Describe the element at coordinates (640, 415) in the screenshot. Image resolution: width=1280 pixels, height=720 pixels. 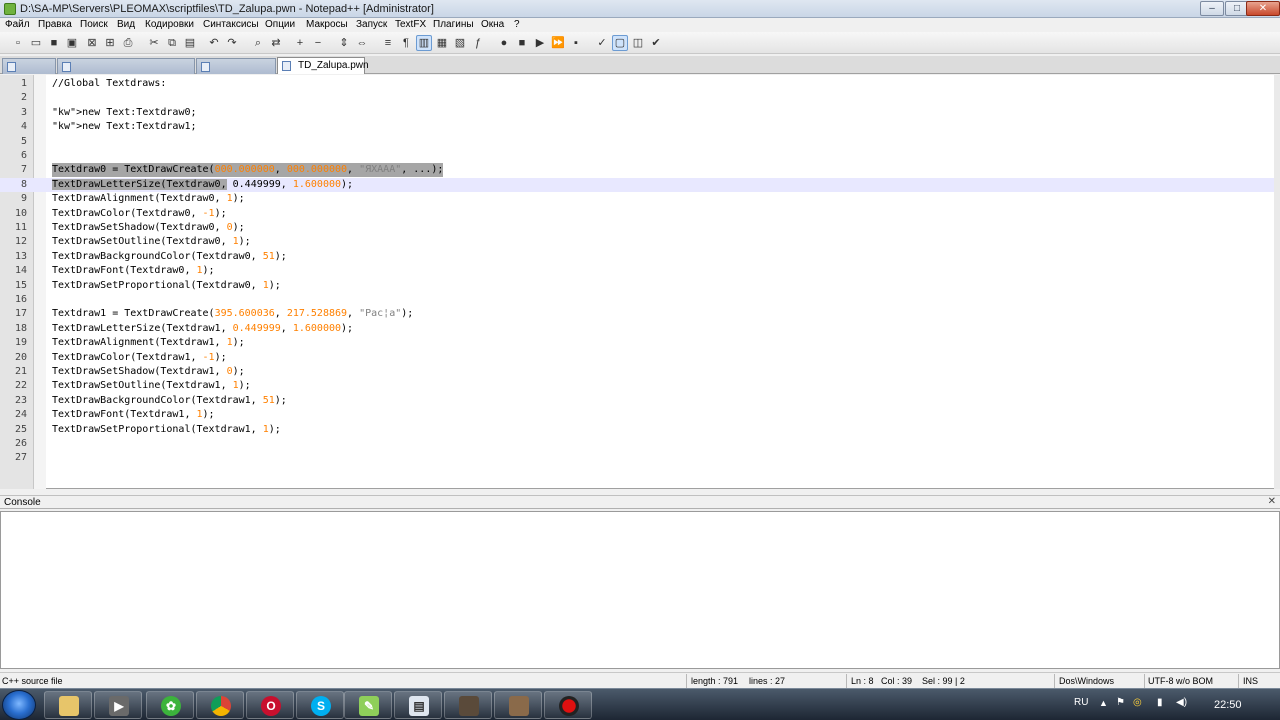
I see `code-line-24: 24 TextDrawFont(Textdraw1, 1);` at that location.